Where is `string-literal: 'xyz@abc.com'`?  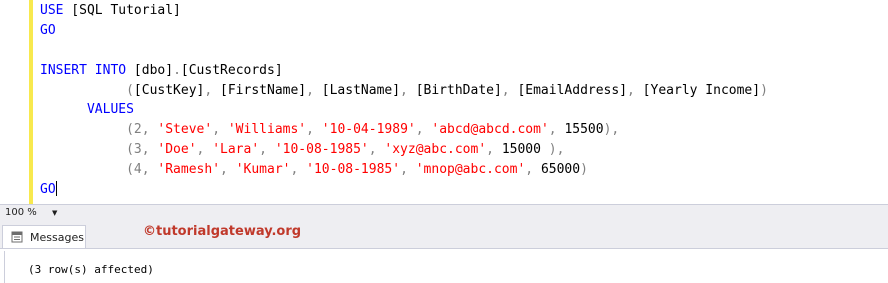
string-literal: 'xyz@abc.com' is located at coordinates (435, 150).